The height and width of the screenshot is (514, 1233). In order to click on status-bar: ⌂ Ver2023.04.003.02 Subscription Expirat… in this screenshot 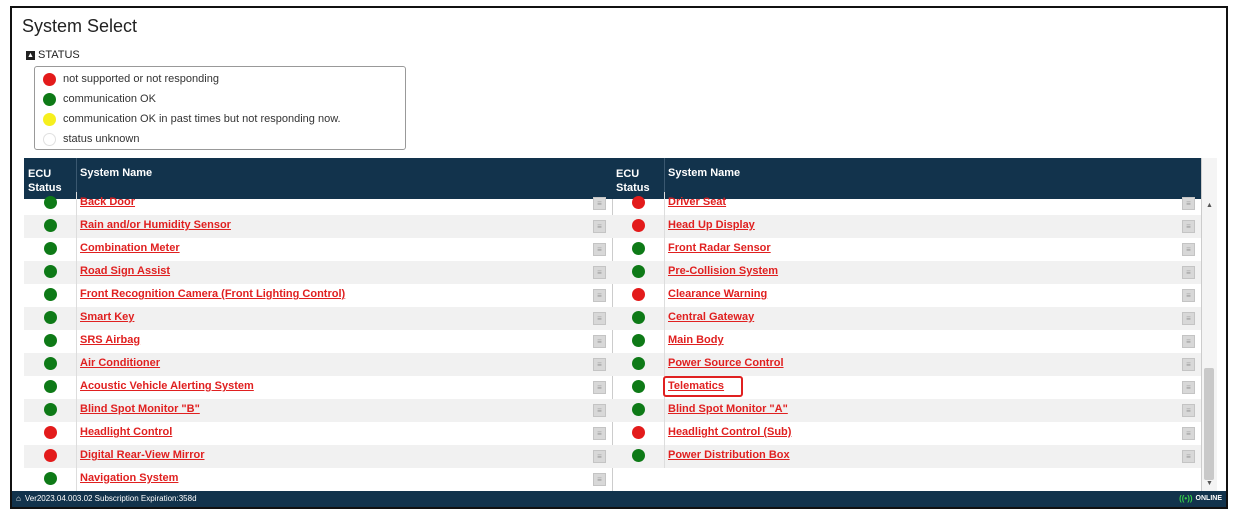, I will do `click(619, 499)`.